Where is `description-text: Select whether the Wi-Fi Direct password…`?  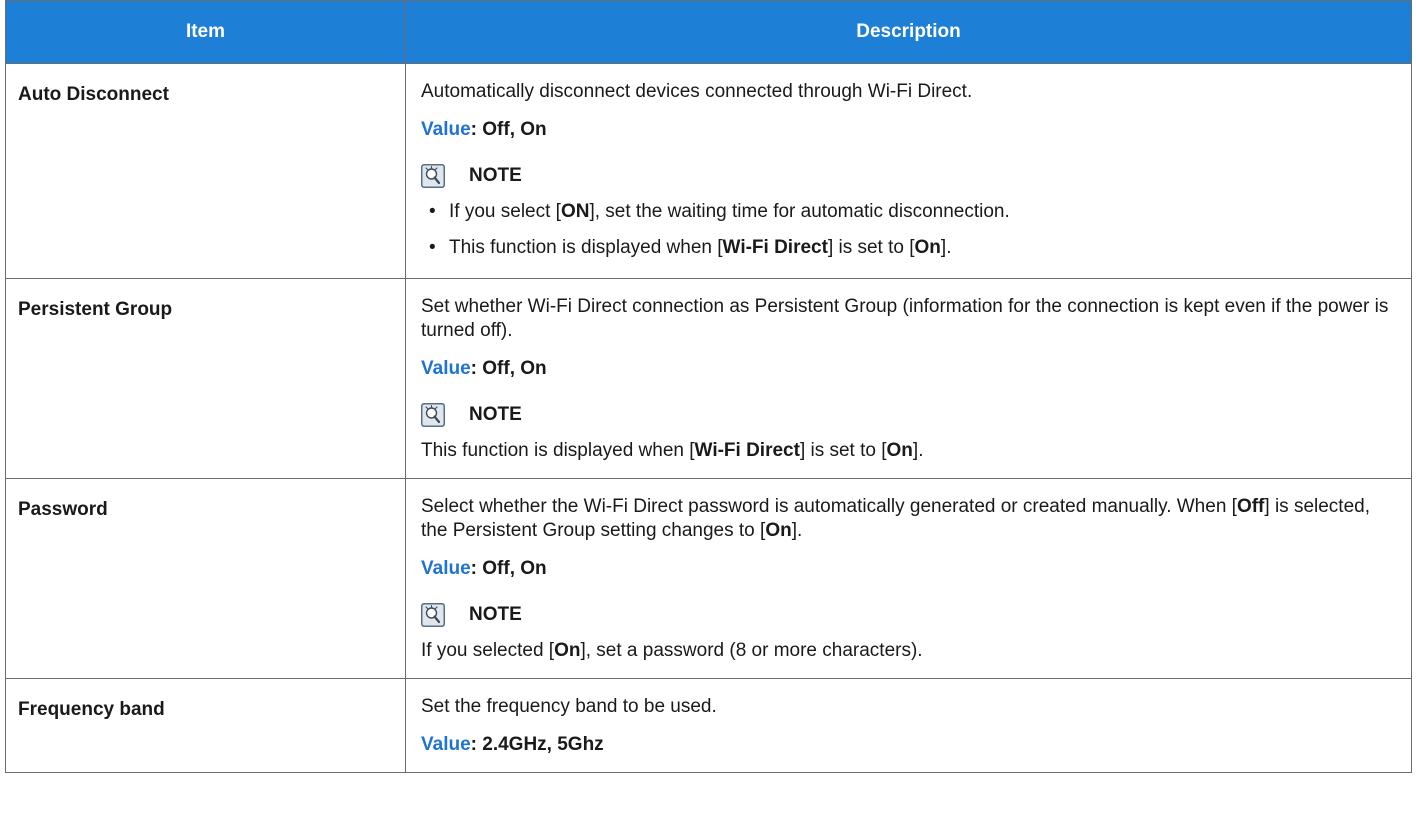
description-text: Select whether the Wi-Fi Direct password… is located at coordinates (895, 518).